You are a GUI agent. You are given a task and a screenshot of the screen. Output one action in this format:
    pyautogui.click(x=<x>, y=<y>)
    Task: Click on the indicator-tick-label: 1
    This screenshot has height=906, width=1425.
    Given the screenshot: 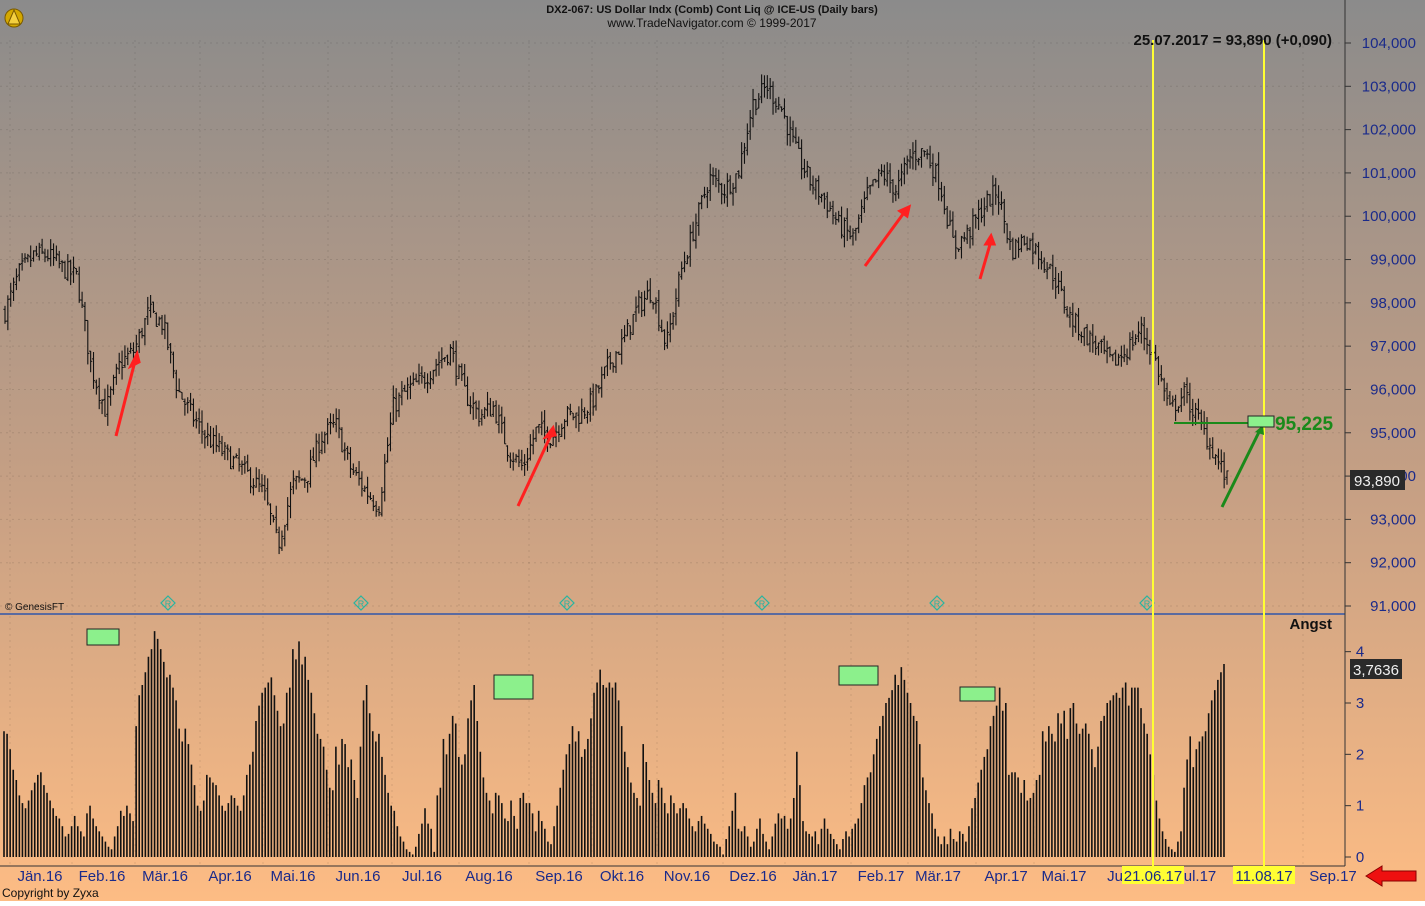 What is the action you would take?
    pyautogui.click(x=1360, y=806)
    